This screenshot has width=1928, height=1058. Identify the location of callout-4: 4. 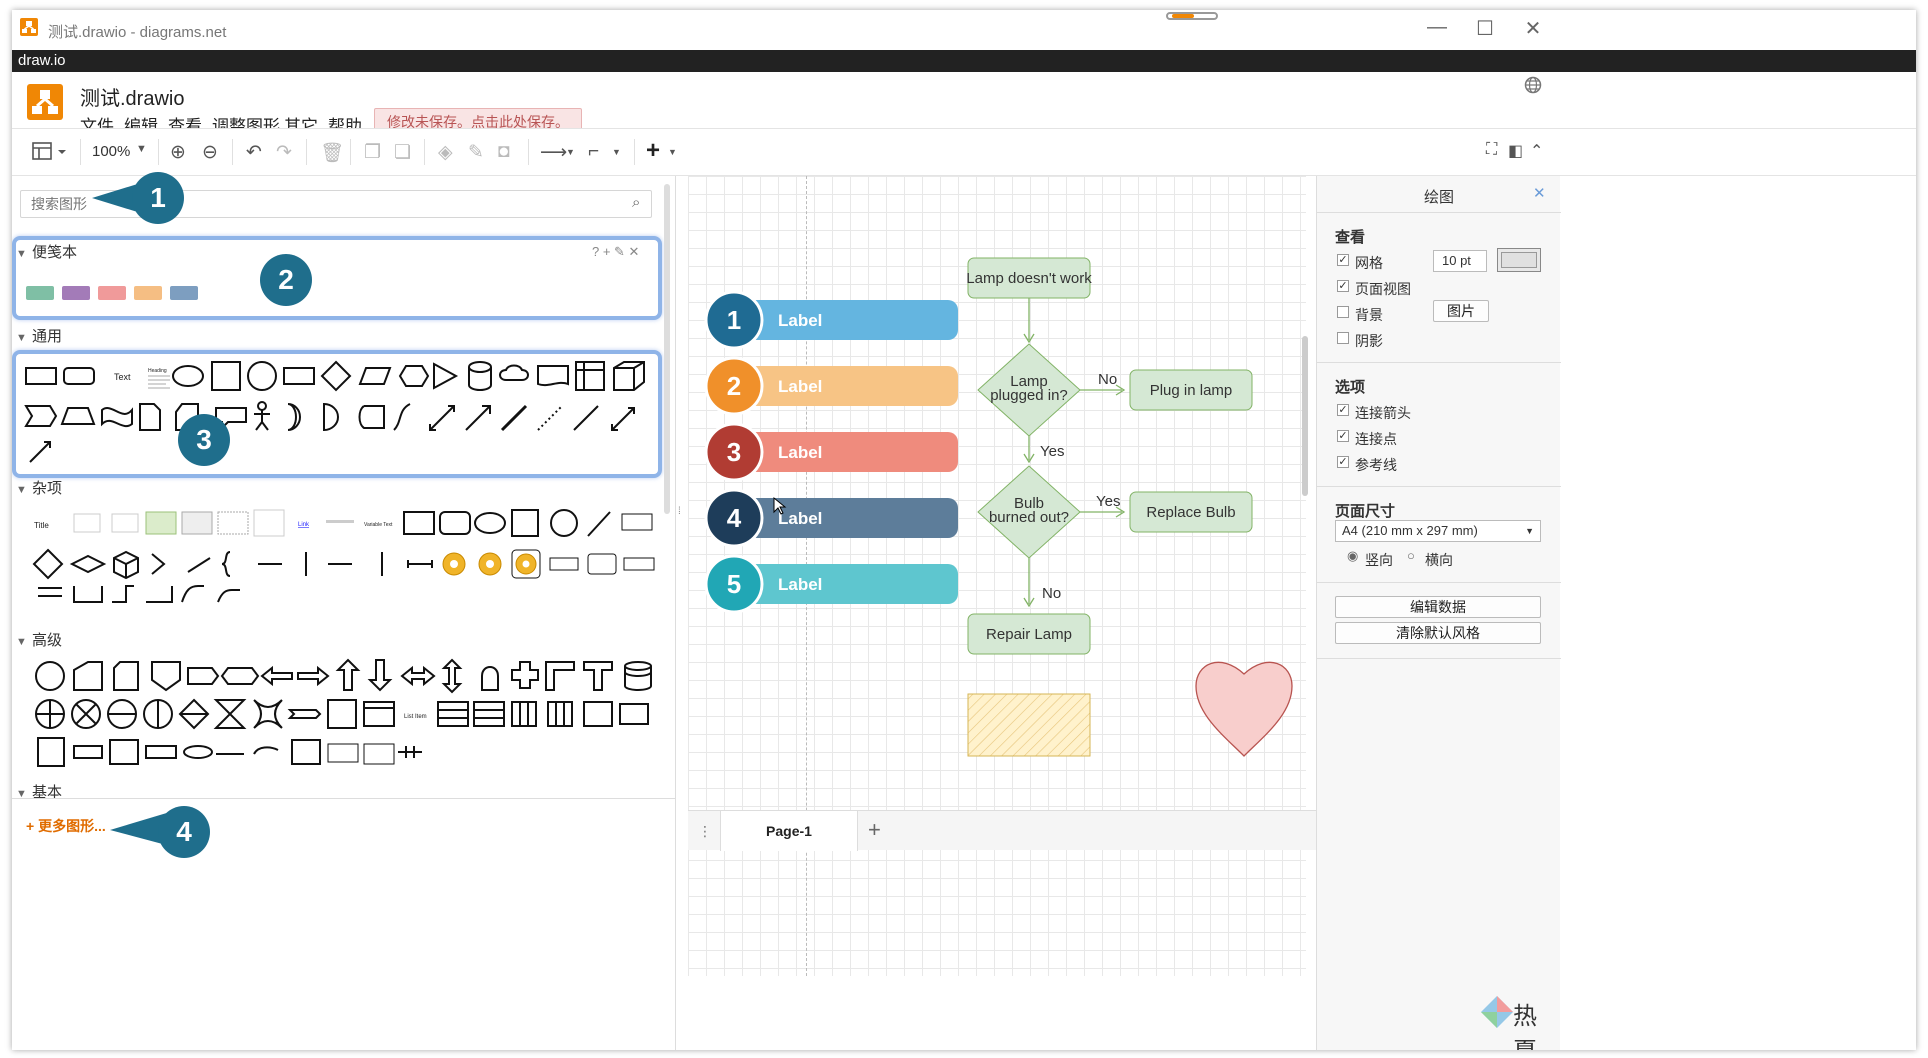
(184, 832).